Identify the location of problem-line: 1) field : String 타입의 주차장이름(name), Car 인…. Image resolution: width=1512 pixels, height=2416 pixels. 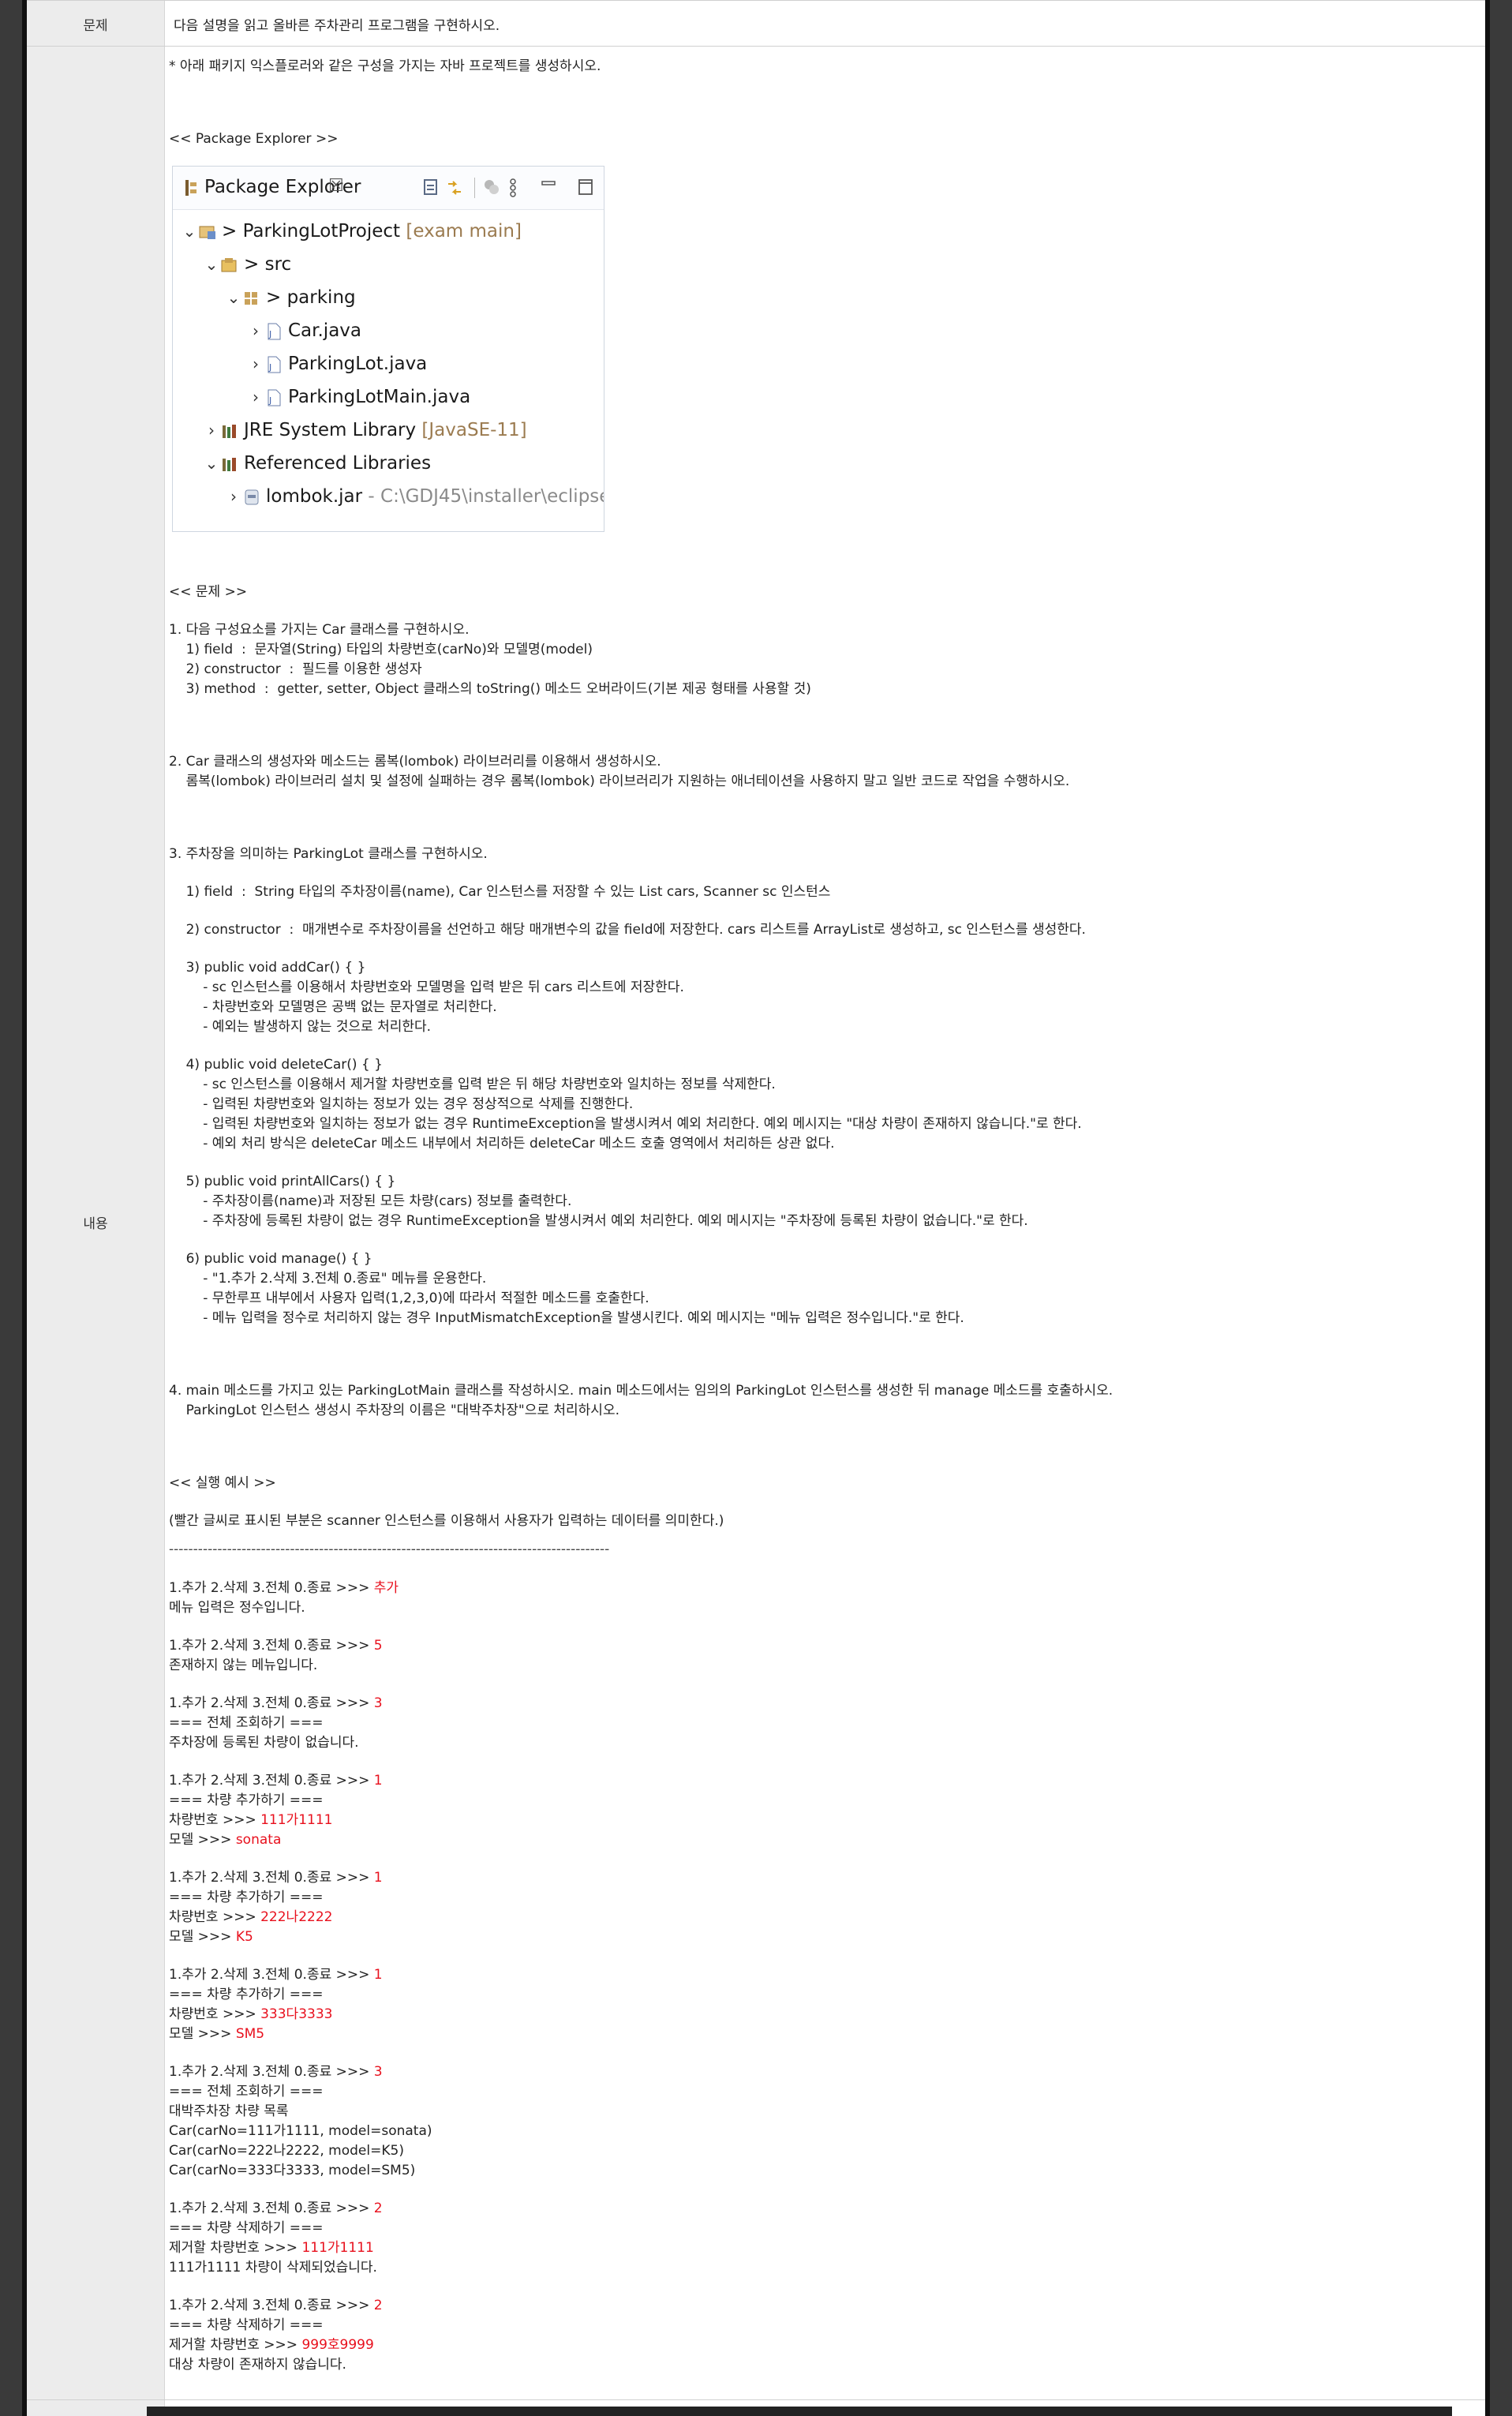
(500, 892).